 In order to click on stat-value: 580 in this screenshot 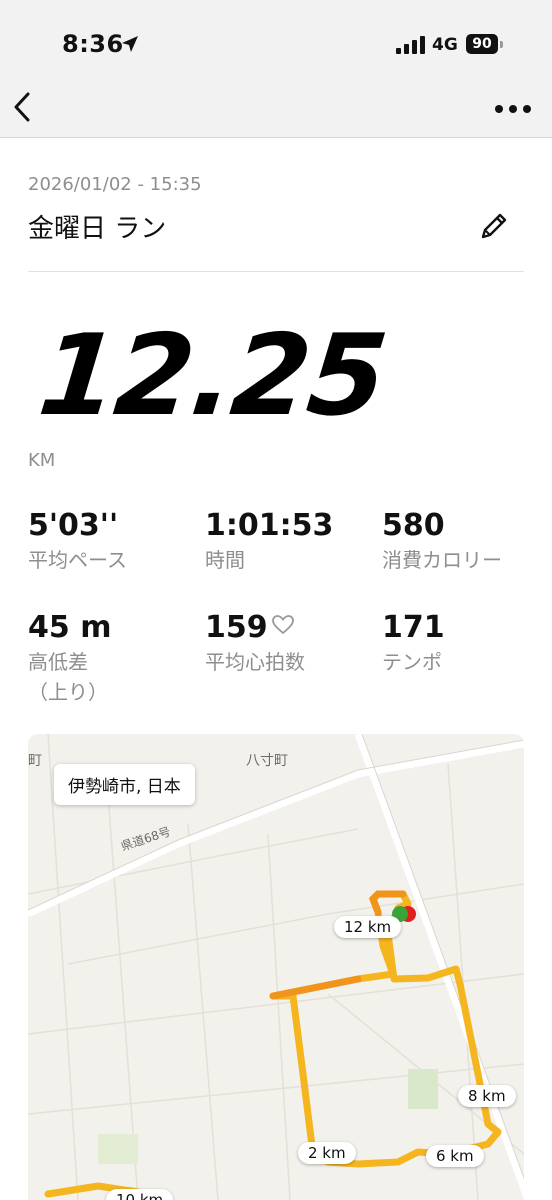, I will do `click(413, 525)`.